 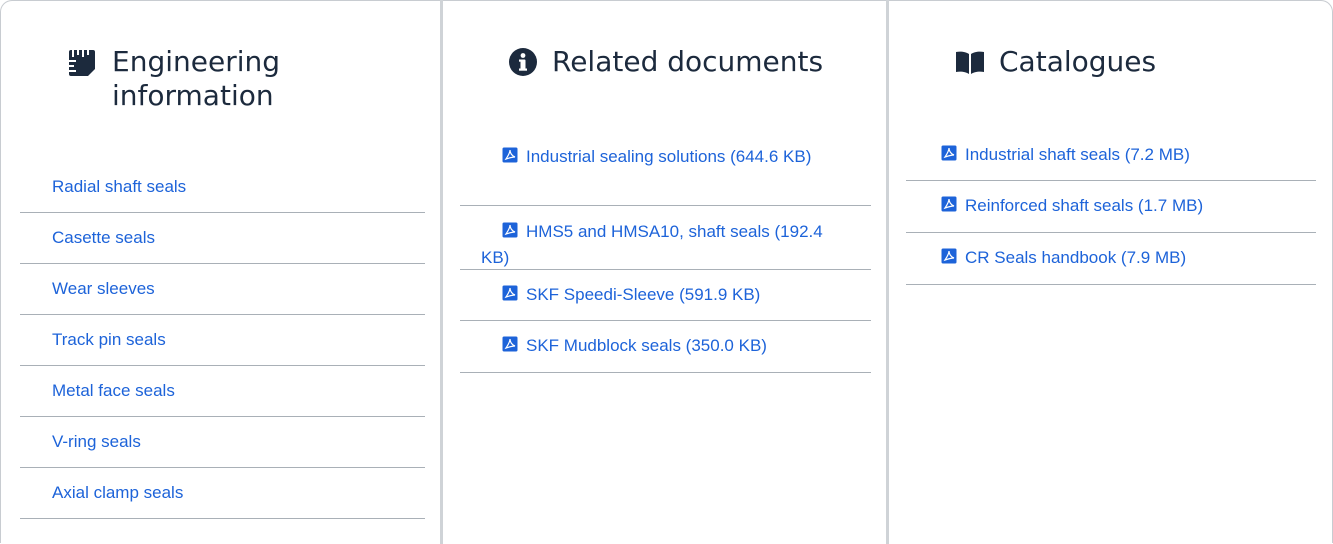 What do you see at coordinates (222, 391) in the screenshot?
I see `list-item: Metal face seals` at bounding box center [222, 391].